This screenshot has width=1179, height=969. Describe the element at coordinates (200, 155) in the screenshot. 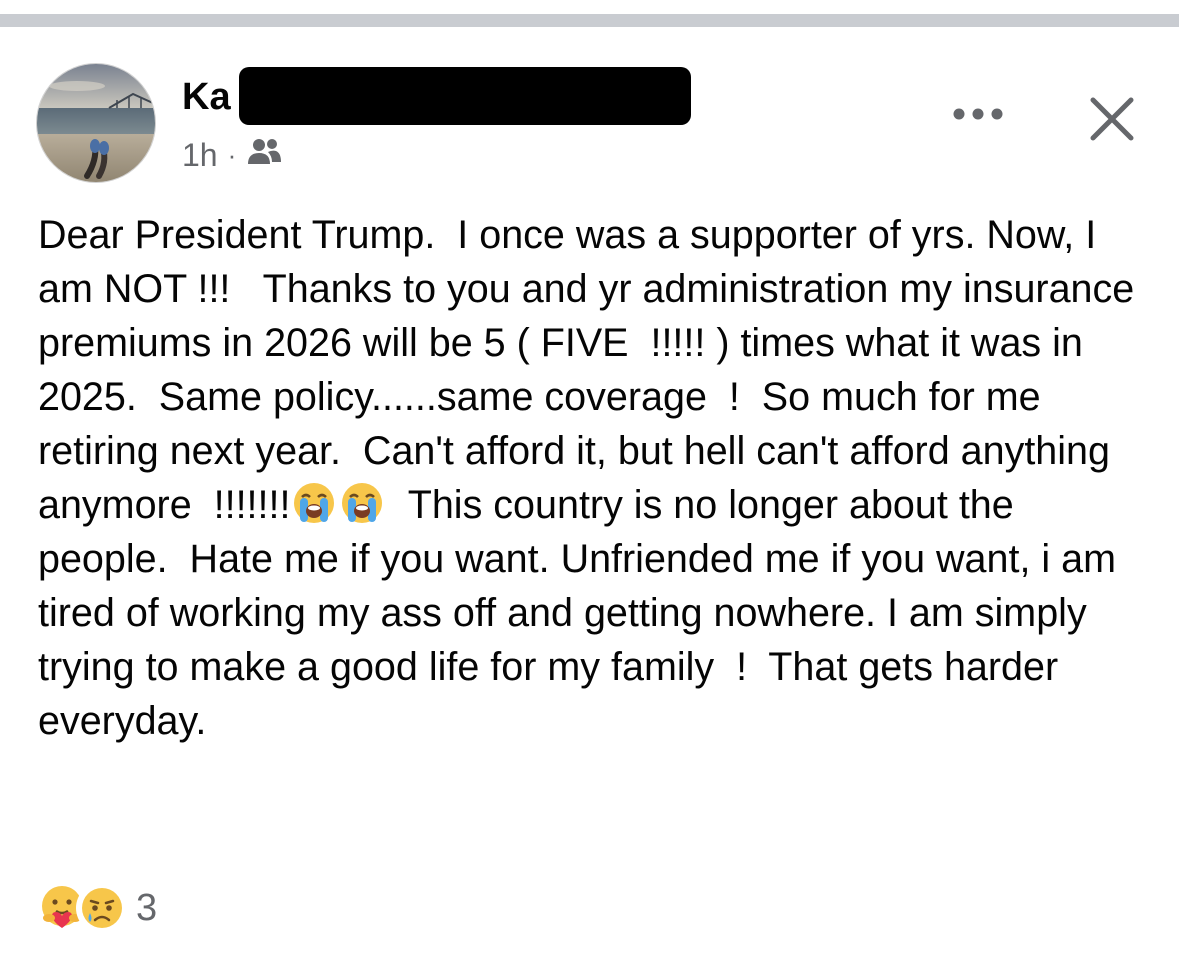

I see `post-timestamp: 1h` at that location.